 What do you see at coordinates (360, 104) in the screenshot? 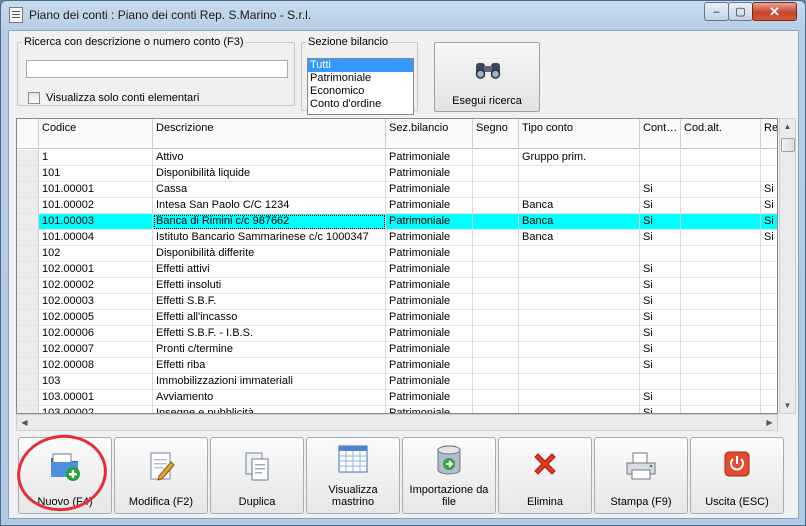
I see `sezione-option-conto-ordine: Conto d'ordine` at bounding box center [360, 104].